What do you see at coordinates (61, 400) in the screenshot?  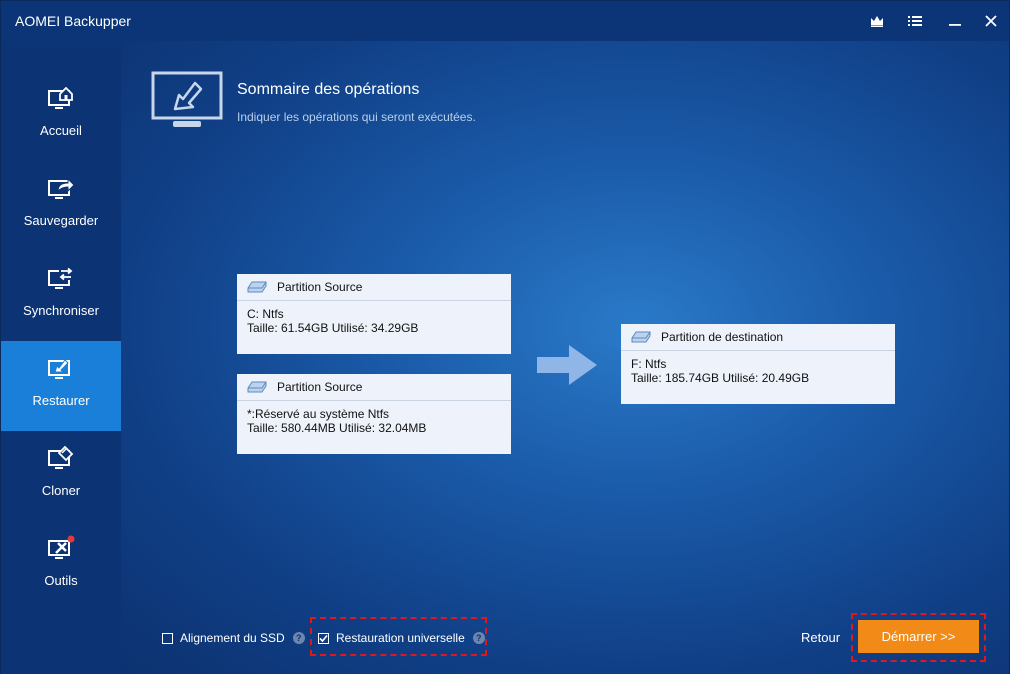 I see `sidebar-item-label: Restaurer` at bounding box center [61, 400].